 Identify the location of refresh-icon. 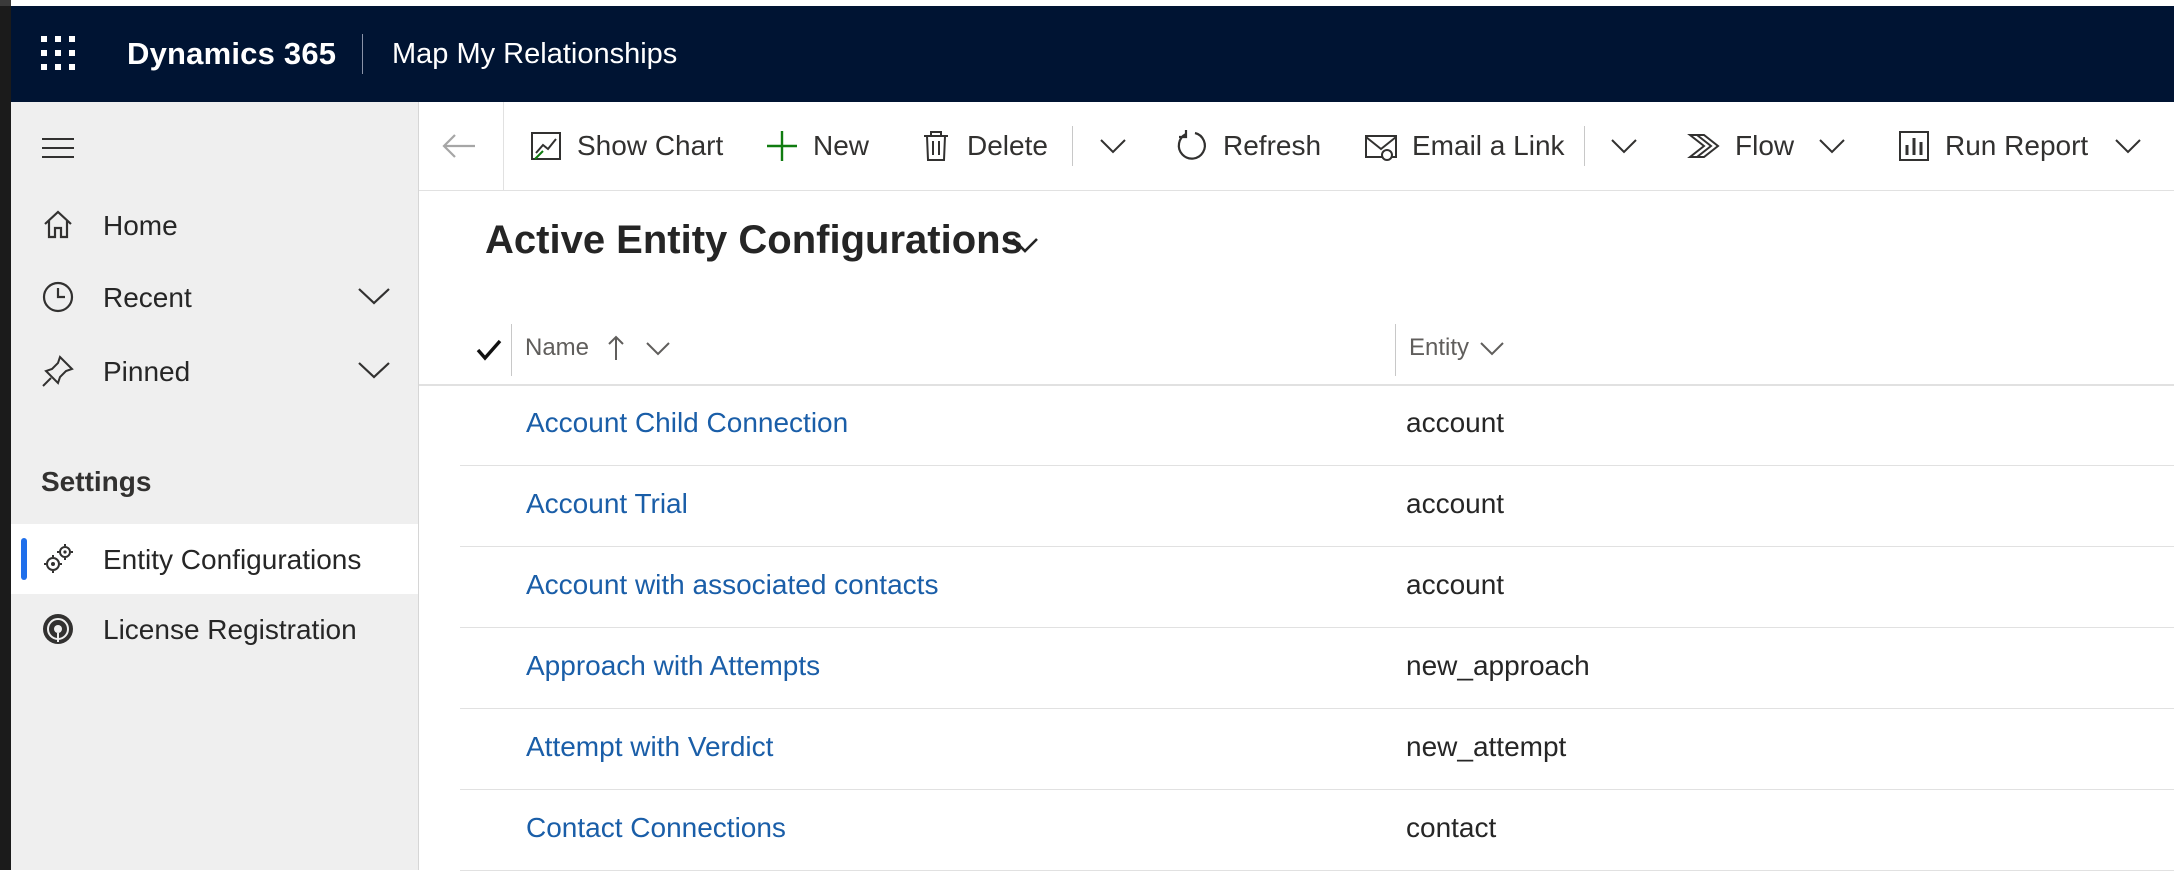
(1191, 145).